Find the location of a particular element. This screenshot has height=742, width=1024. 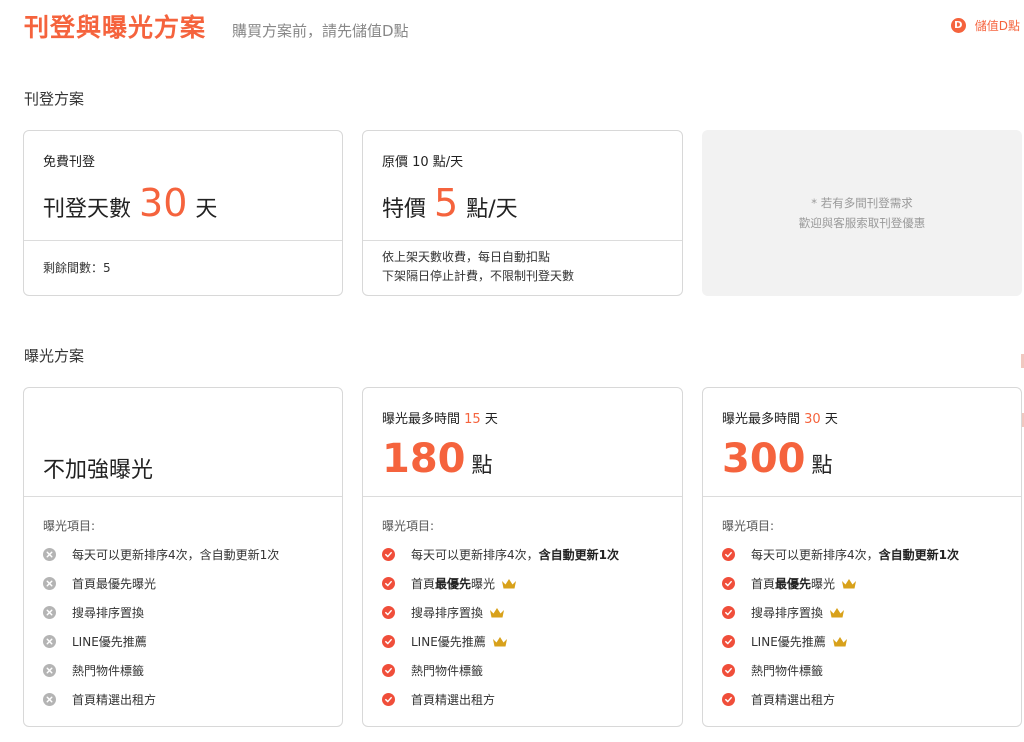

feature-text: 首頁精選出租方 is located at coordinates (114, 700).